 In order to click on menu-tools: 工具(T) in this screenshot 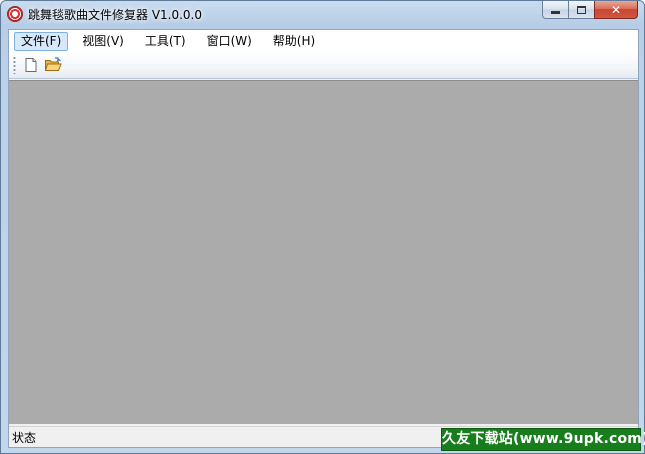, I will do `click(165, 41)`.